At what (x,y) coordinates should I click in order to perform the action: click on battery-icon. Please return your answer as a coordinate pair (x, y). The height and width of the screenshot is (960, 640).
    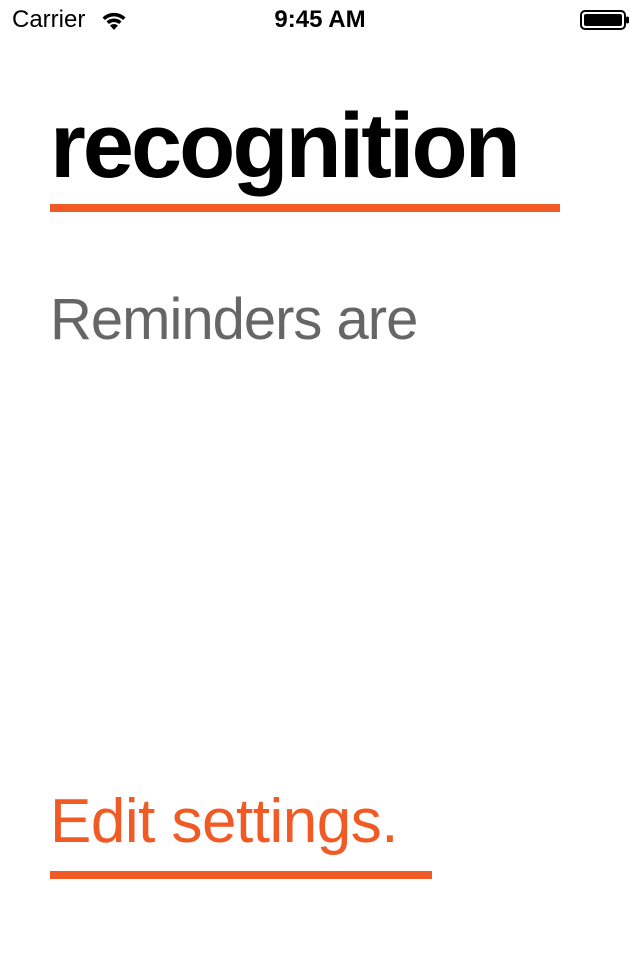
    Looking at the image, I should click on (605, 20).